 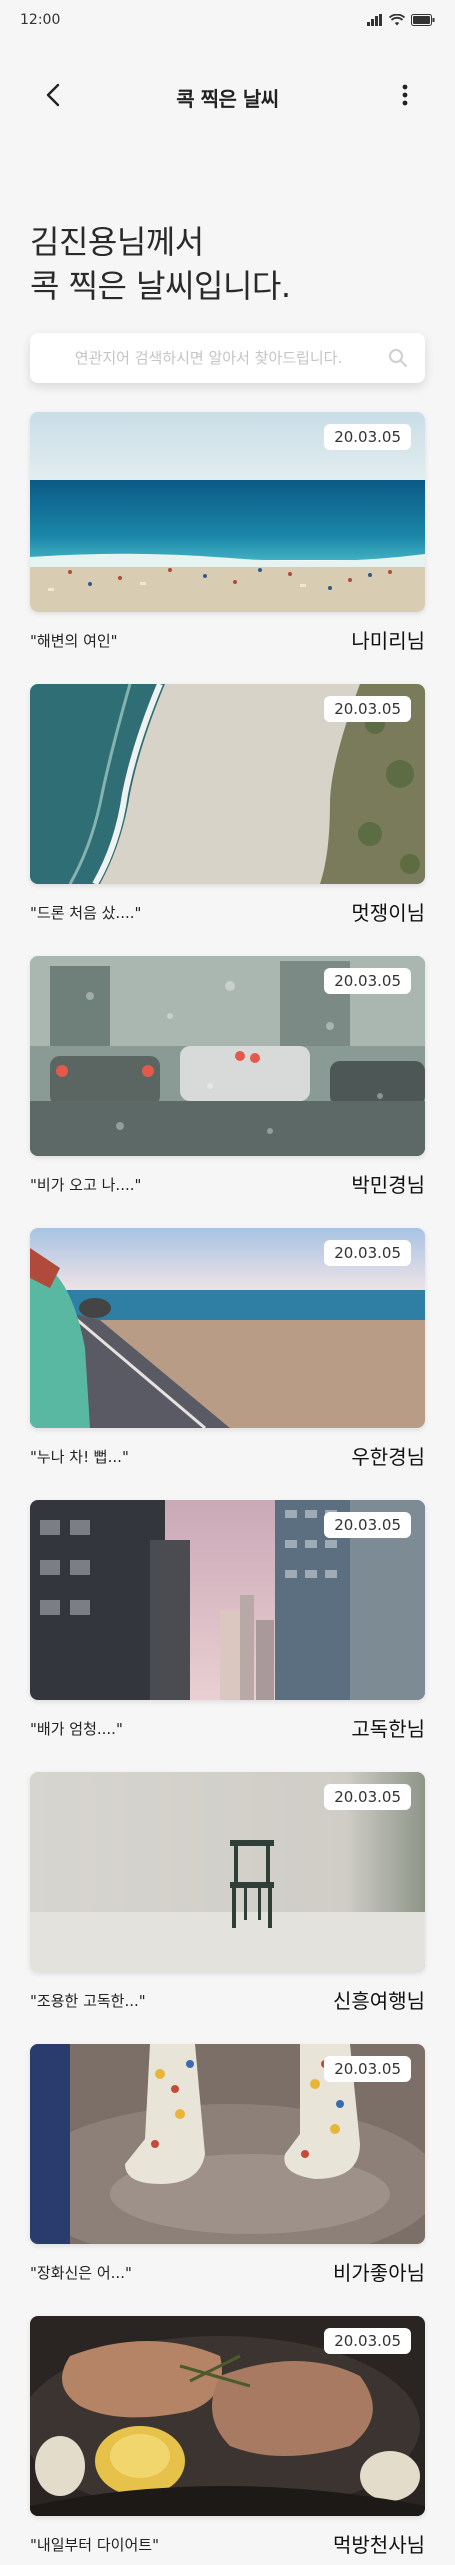 What do you see at coordinates (227, 784) in the screenshot?
I see `post-photo-aerial-coast: 20.03.05` at bounding box center [227, 784].